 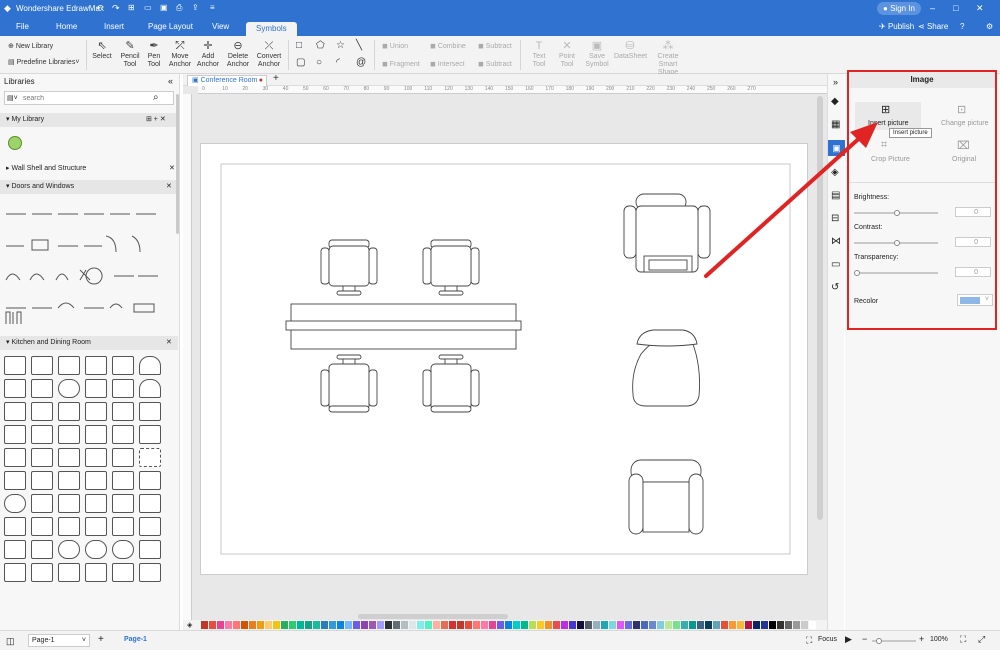 I want to click on menu-view: View, so click(x=220, y=26).